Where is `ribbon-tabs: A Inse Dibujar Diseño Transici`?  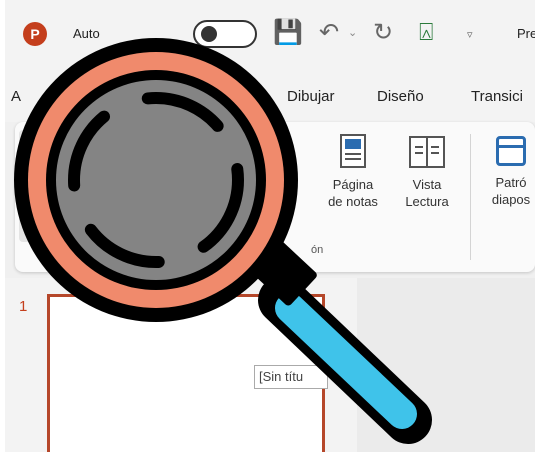
ribbon-tabs: A Inse Dibujar Diseño Transici is located at coordinates (270, 100).